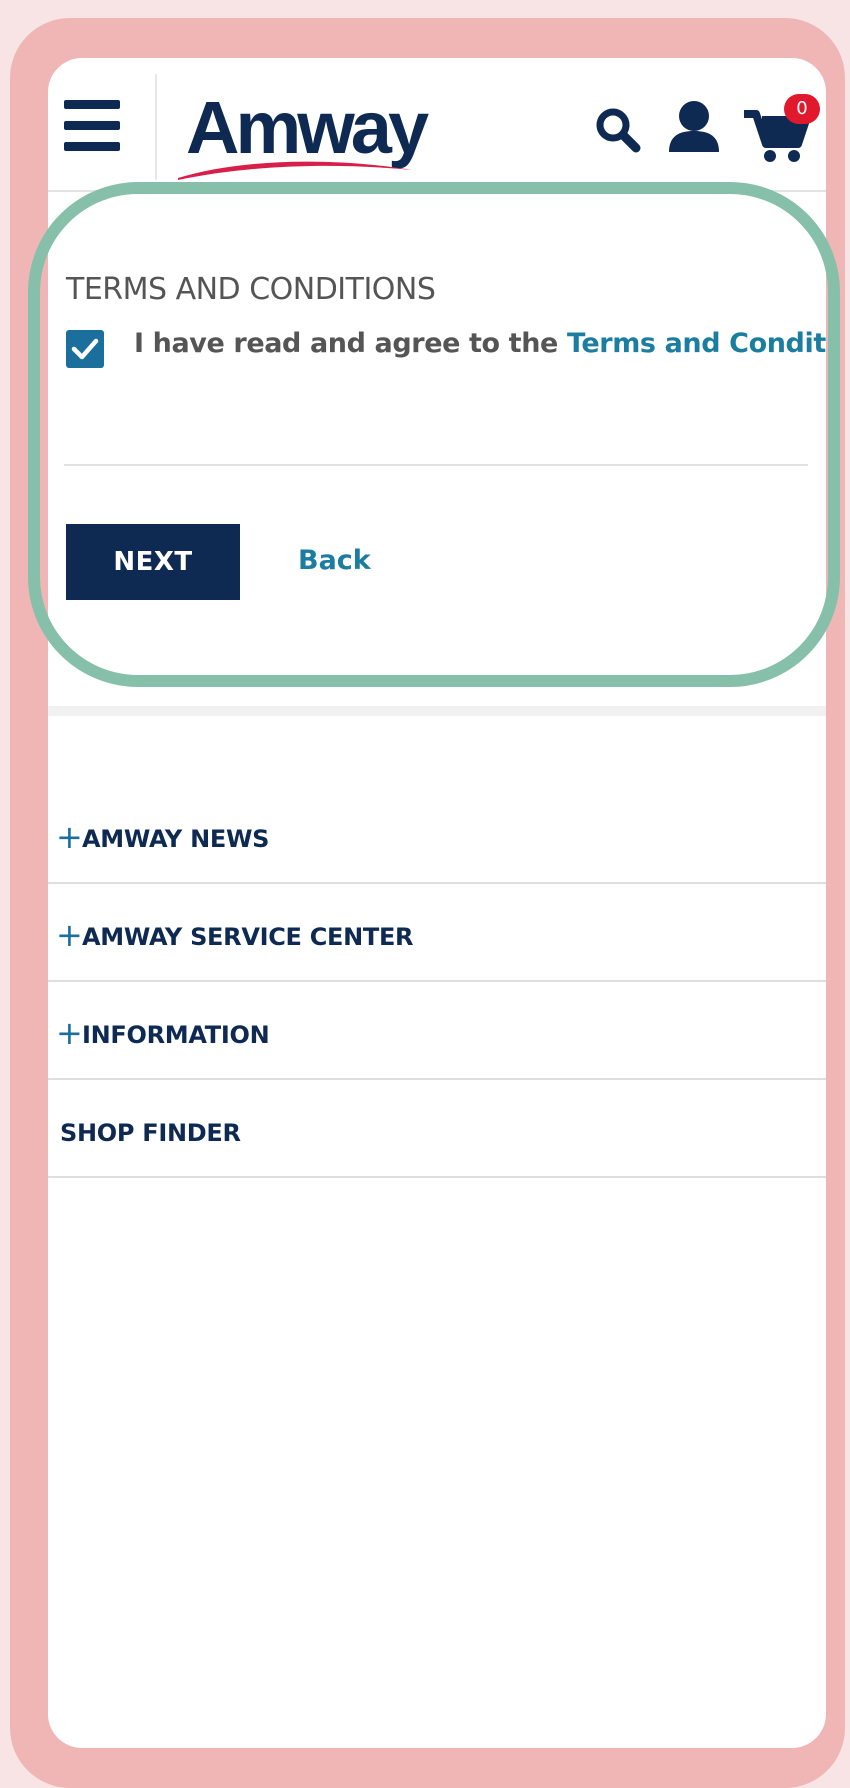  Describe the element at coordinates (176, 839) in the screenshot. I see `footer-item-label: AMWAY NEWS` at that location.